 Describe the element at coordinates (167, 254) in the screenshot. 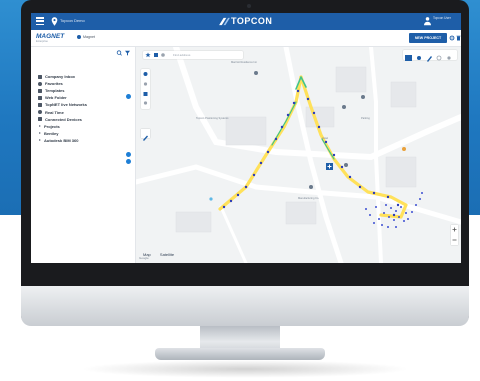

I see `tab-satellite: Satellite` at that location.